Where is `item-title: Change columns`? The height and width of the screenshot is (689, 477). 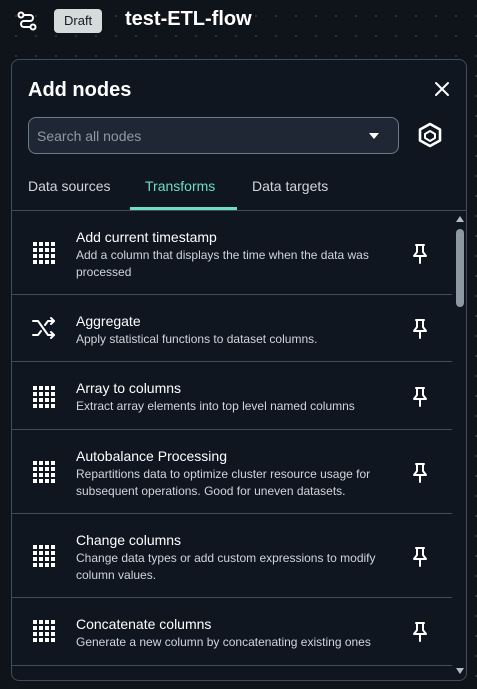
item-title: Change columns is located at coordinates (129, 540).